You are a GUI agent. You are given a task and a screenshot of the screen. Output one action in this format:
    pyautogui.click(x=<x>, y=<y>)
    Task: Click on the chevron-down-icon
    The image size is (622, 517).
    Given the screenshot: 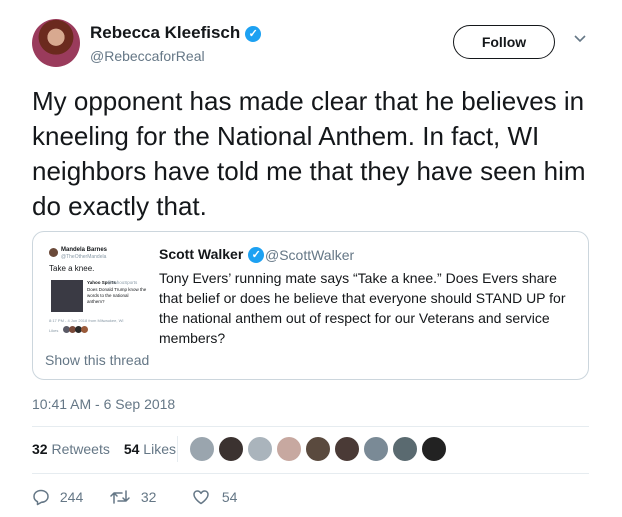 What is the action you would take?
    pyautogui.click(x=580, y=40)
    